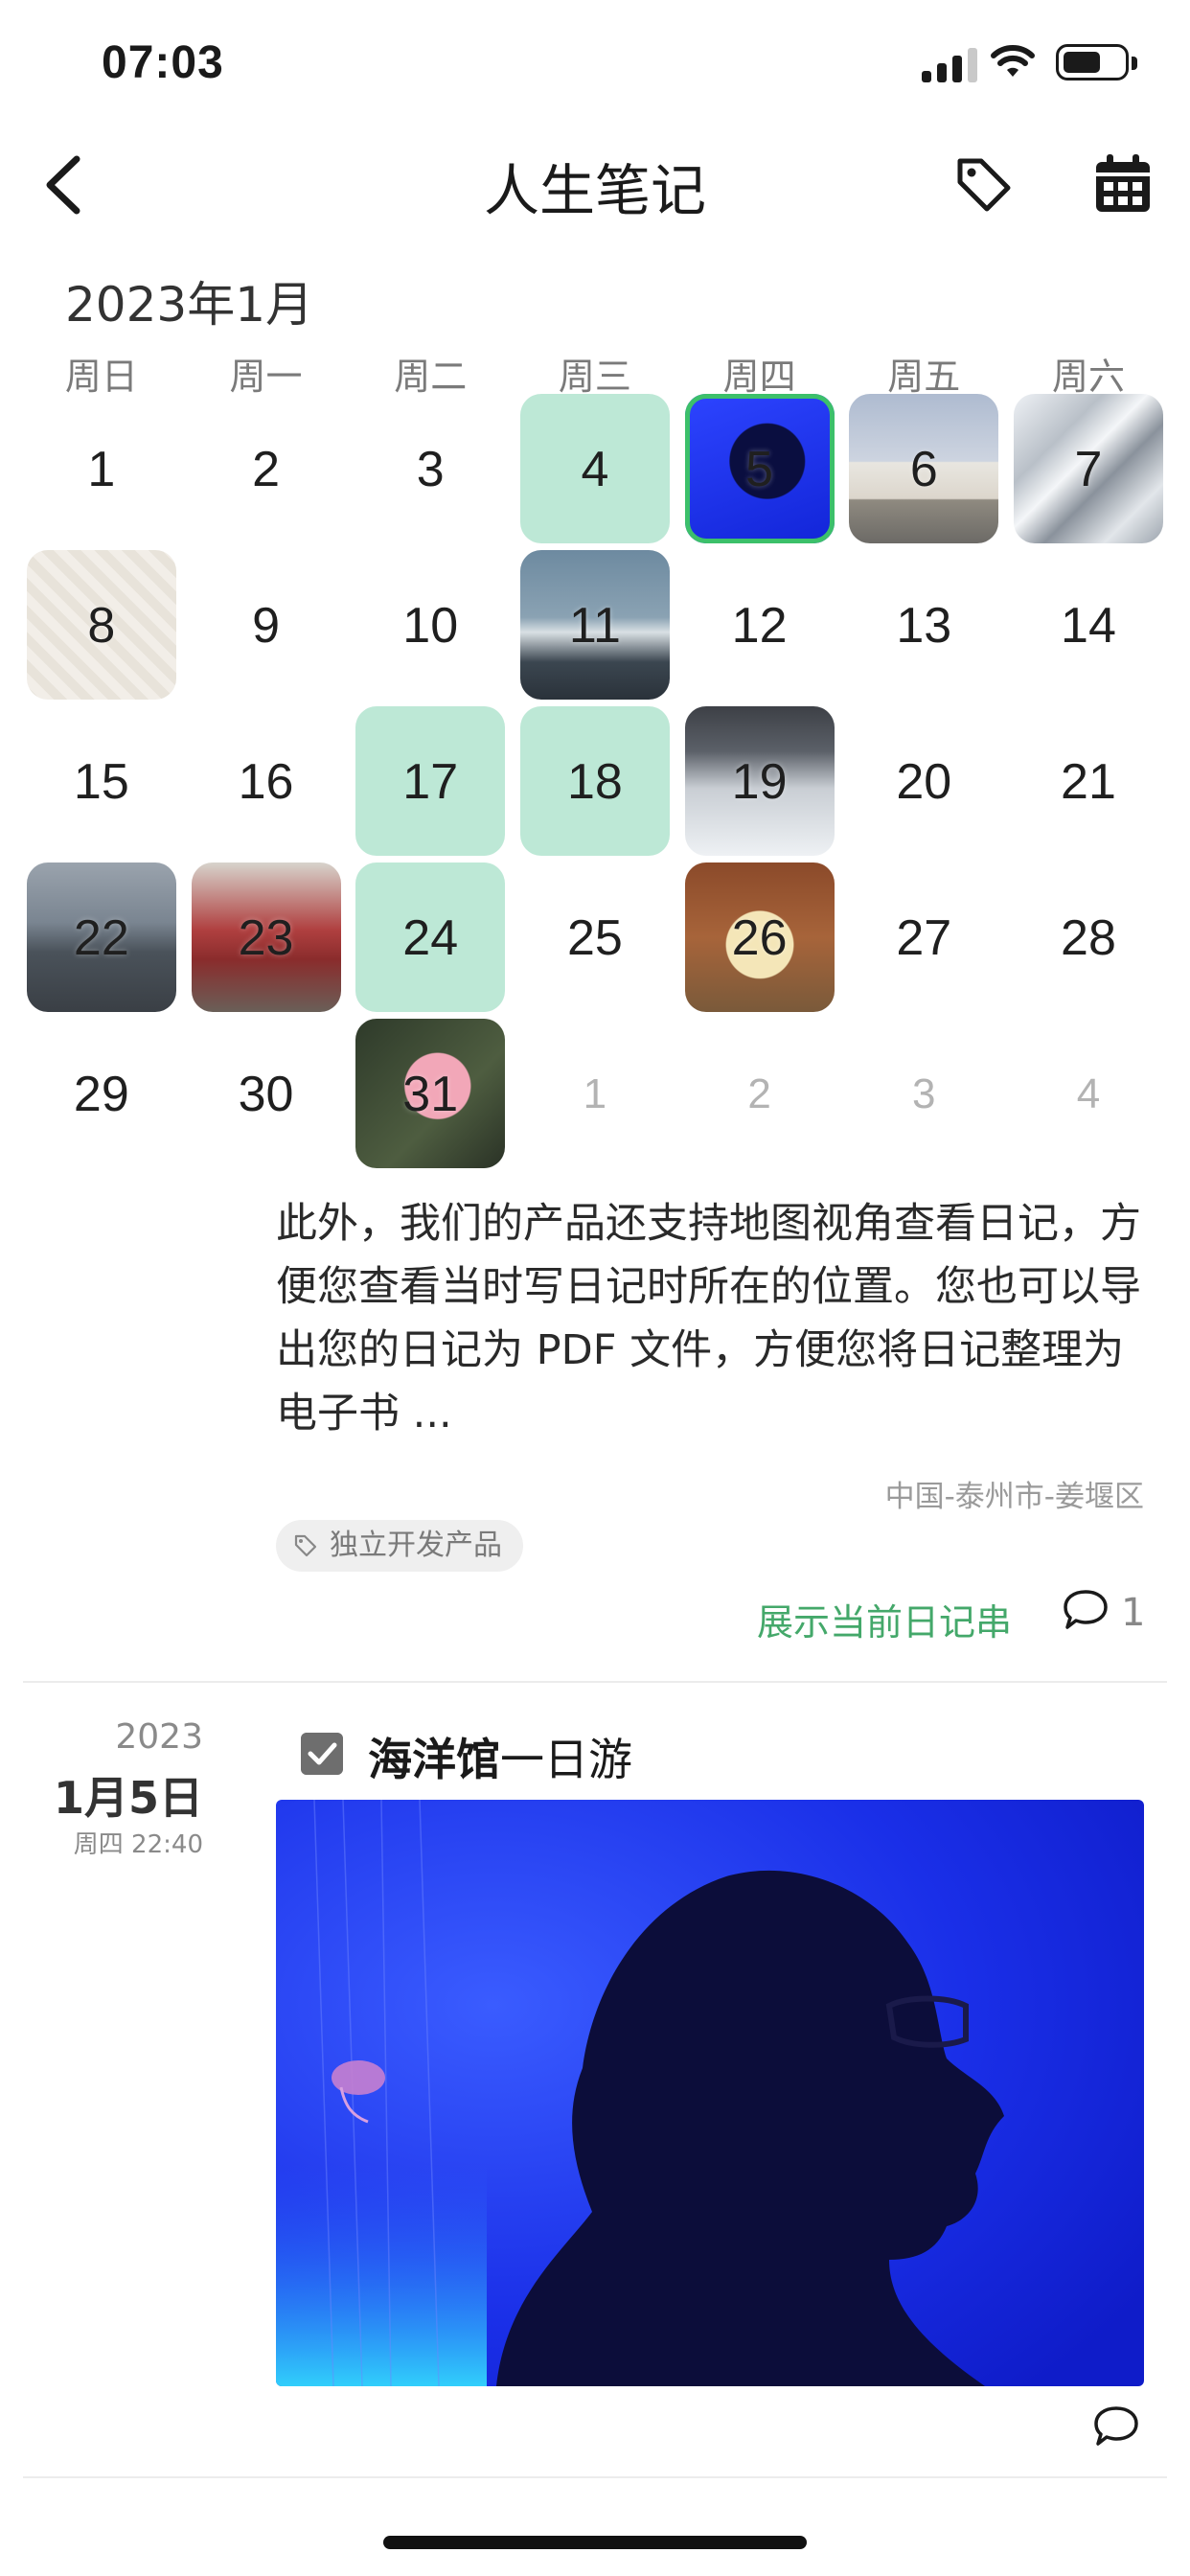  I want to click on day-number: 11, so click(594, 625).